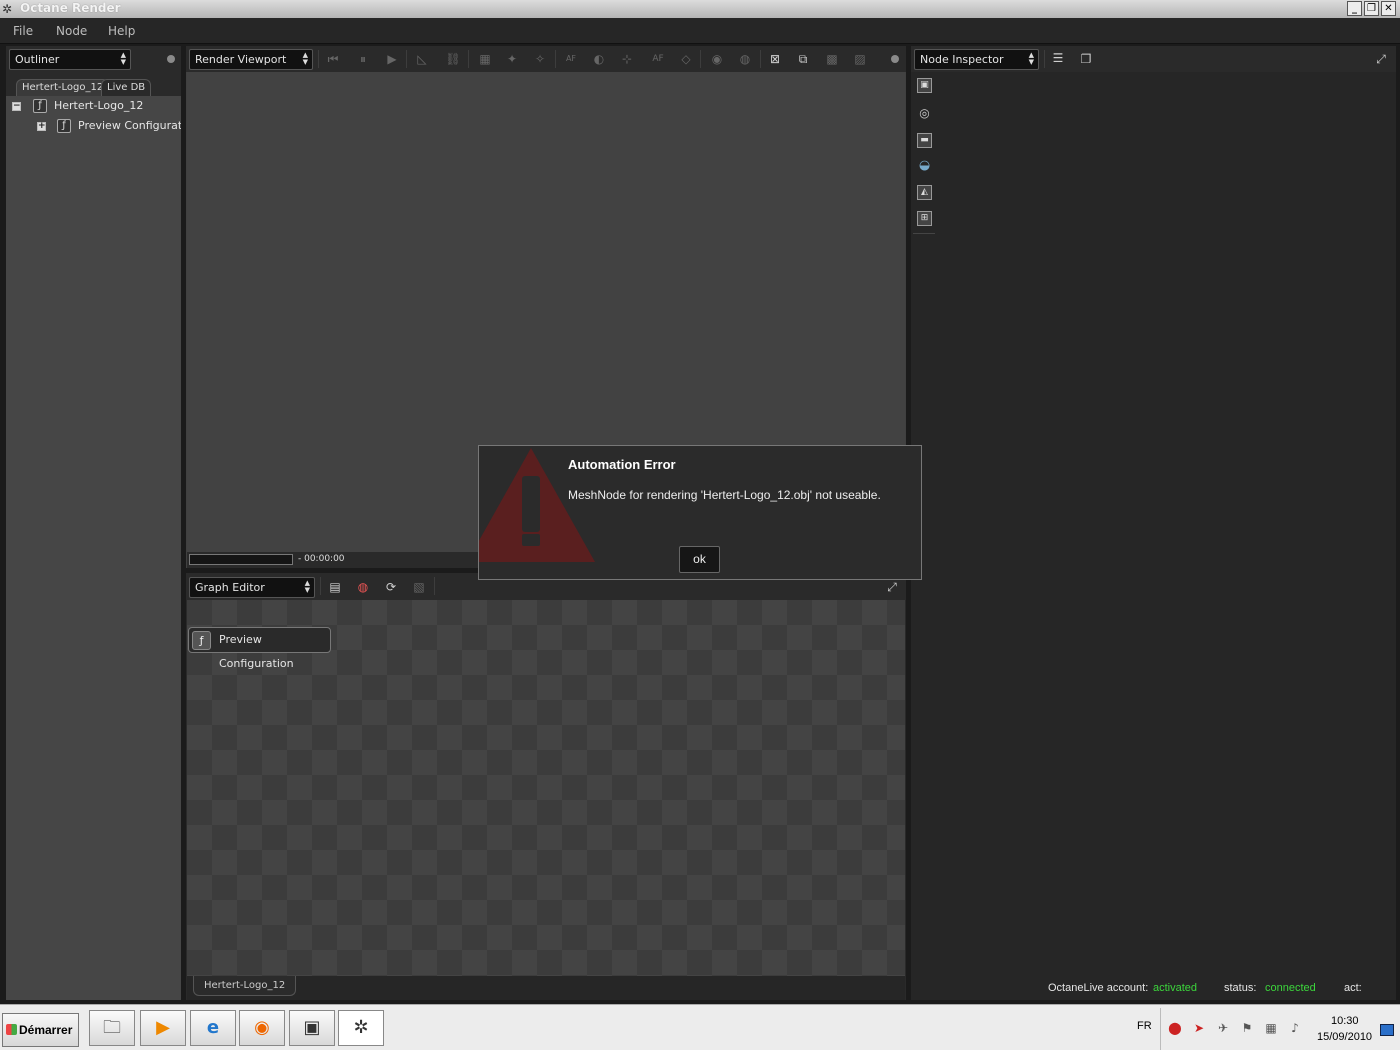 This screenshot has height=1050, width=1400. I want to click on picker-icon: ✦, so click(512, 59).